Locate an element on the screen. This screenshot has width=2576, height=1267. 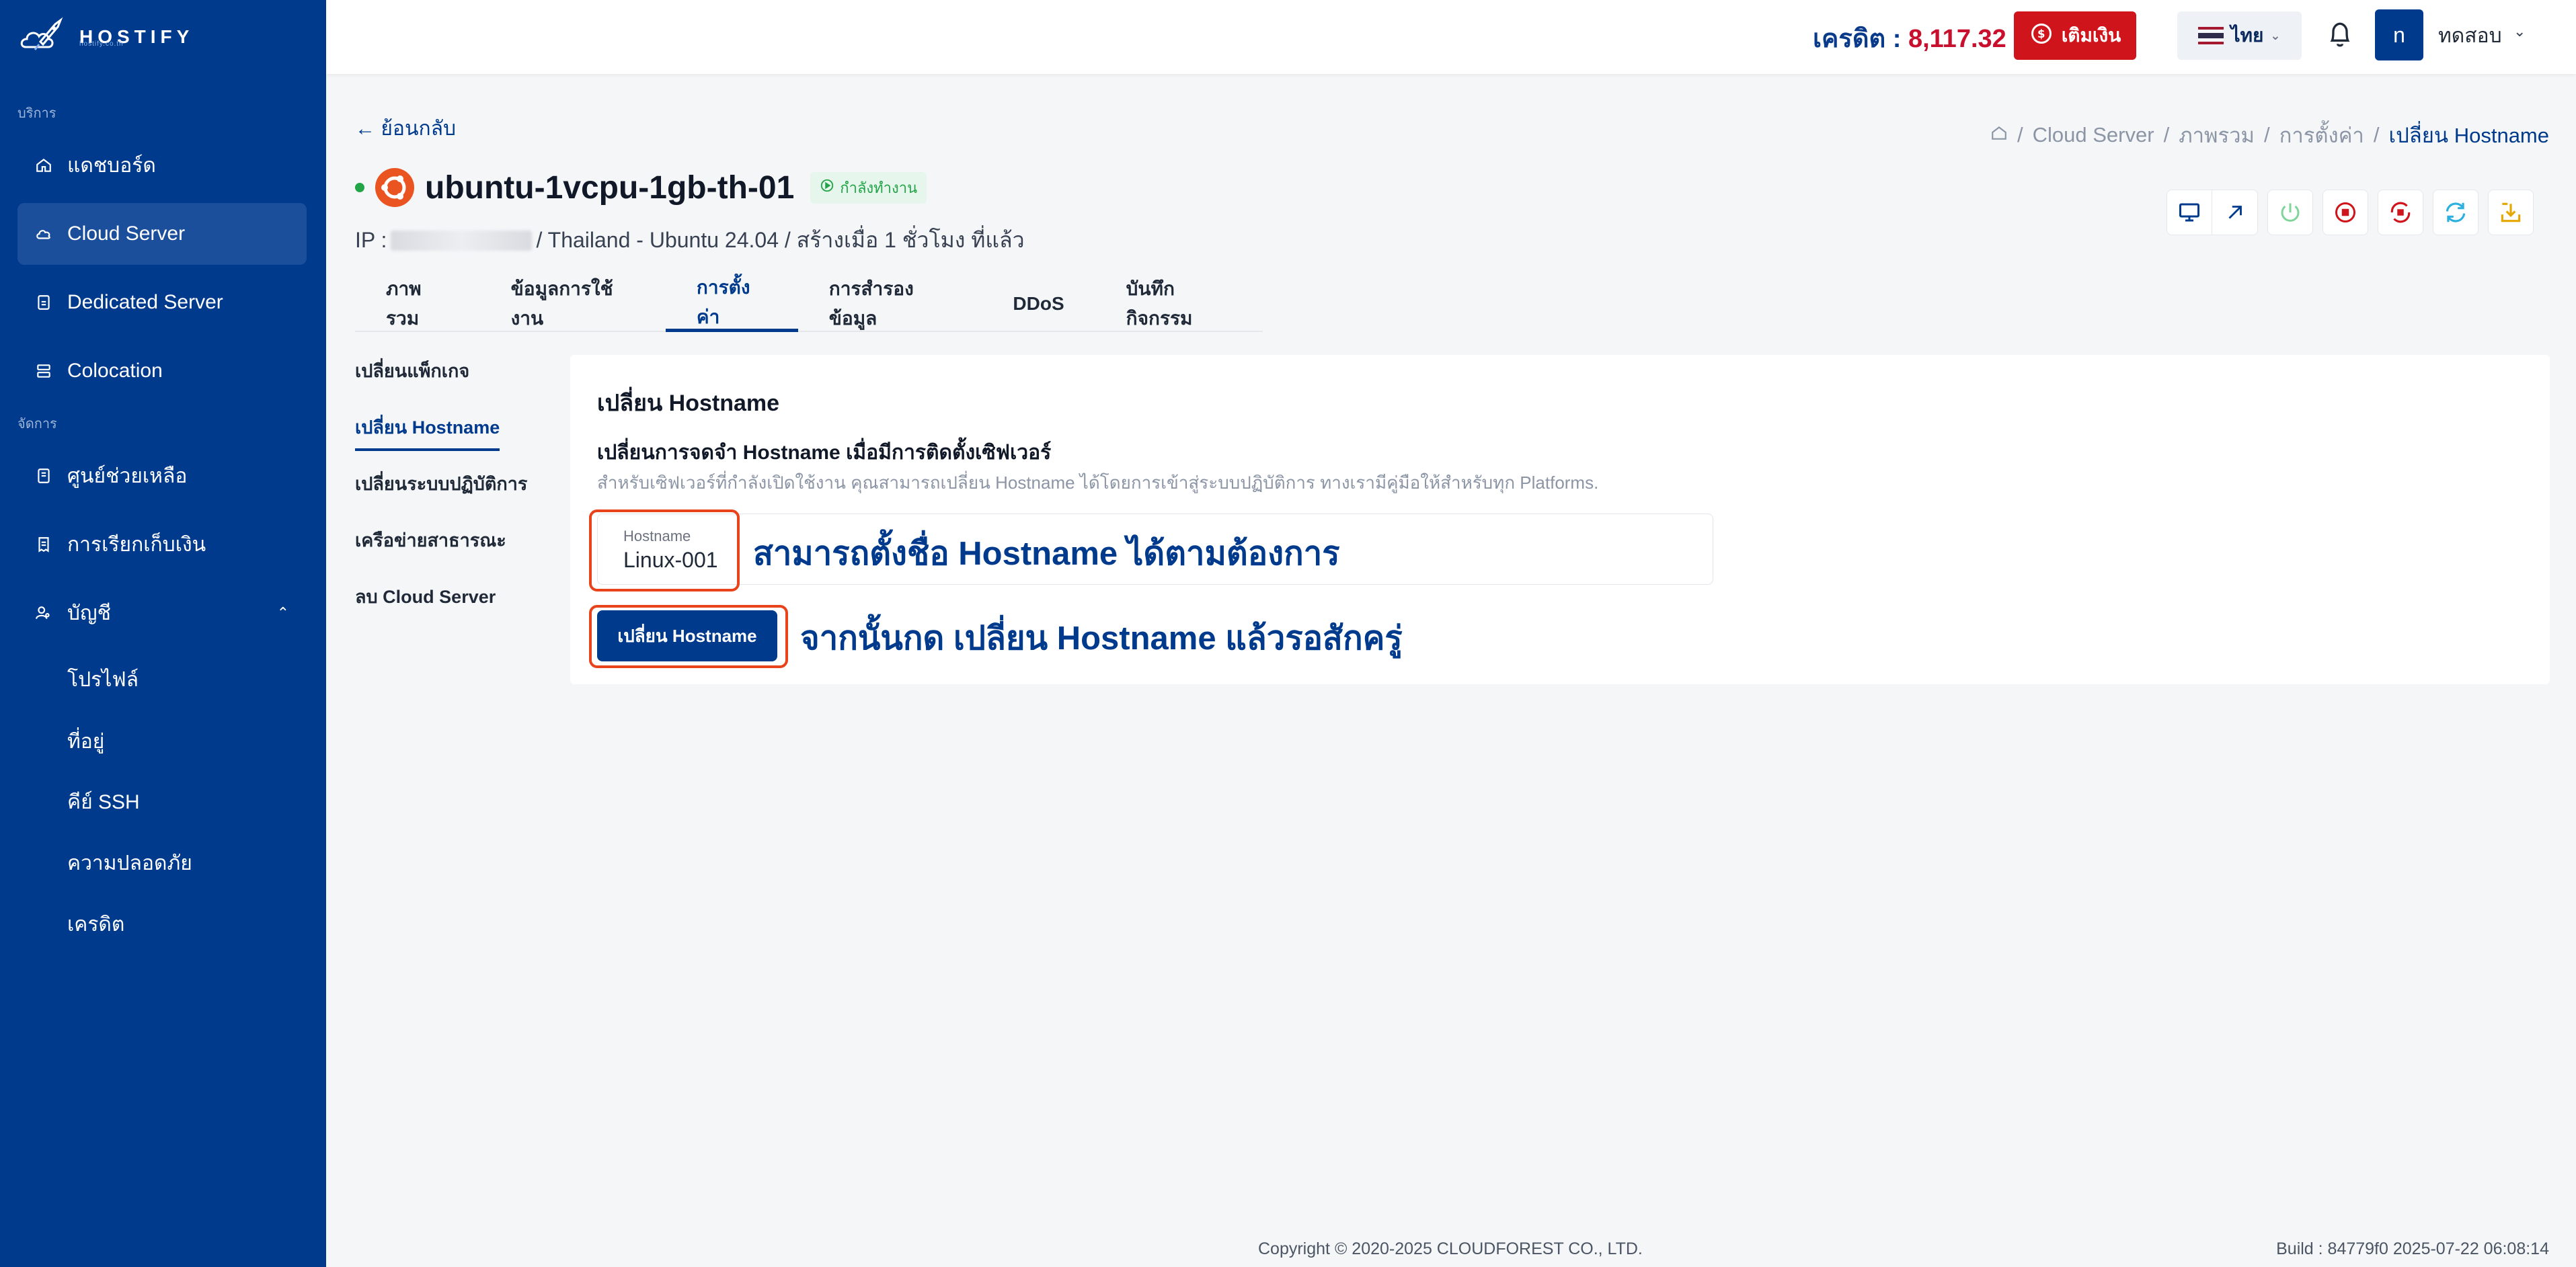
avatar: n is located at coordinates (2399, 34).